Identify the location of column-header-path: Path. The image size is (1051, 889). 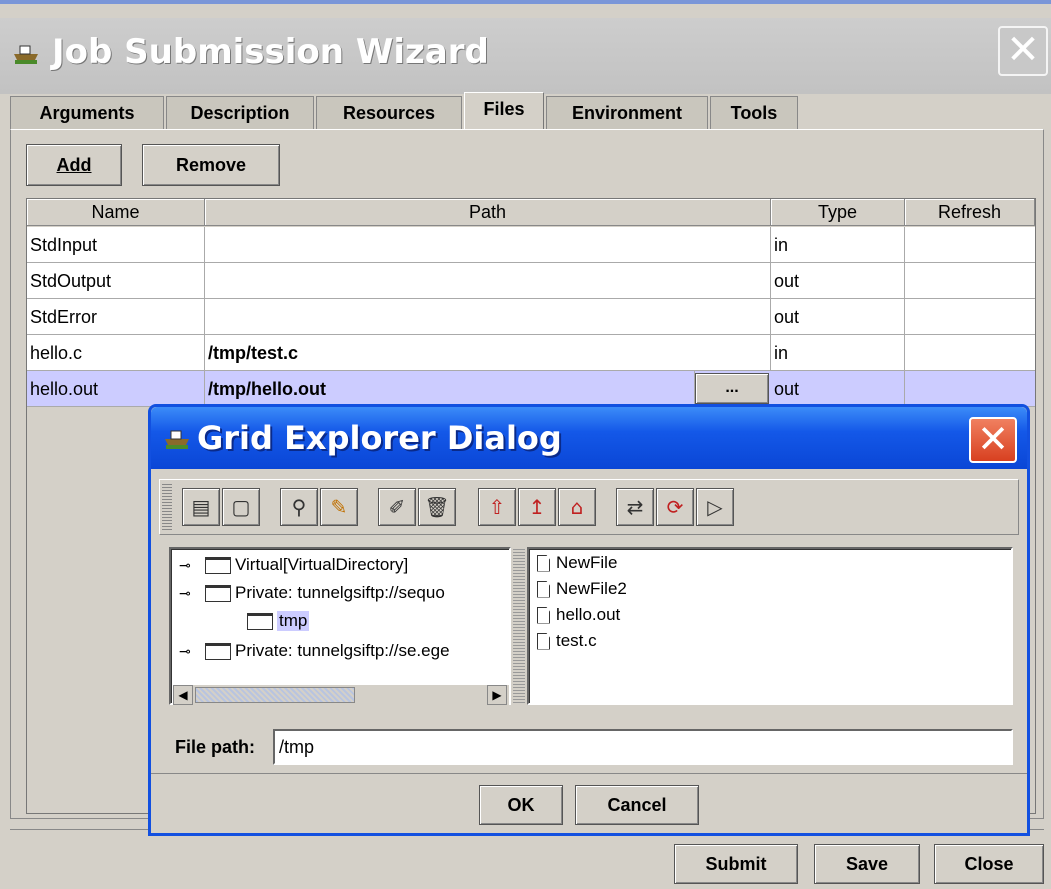
(488, 212).